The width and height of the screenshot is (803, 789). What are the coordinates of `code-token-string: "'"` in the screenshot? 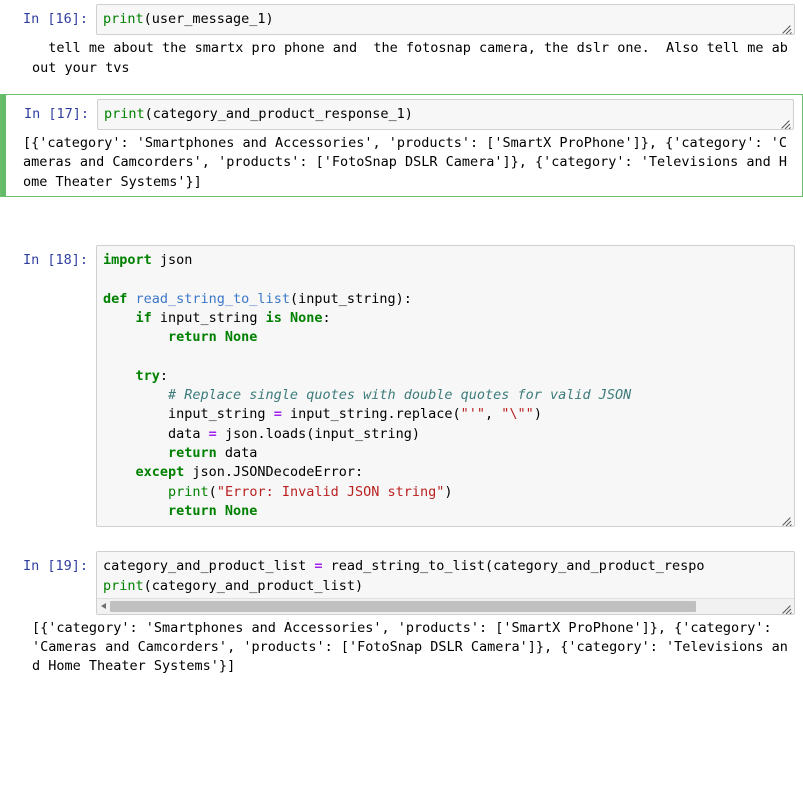 It's located at (473, 414).